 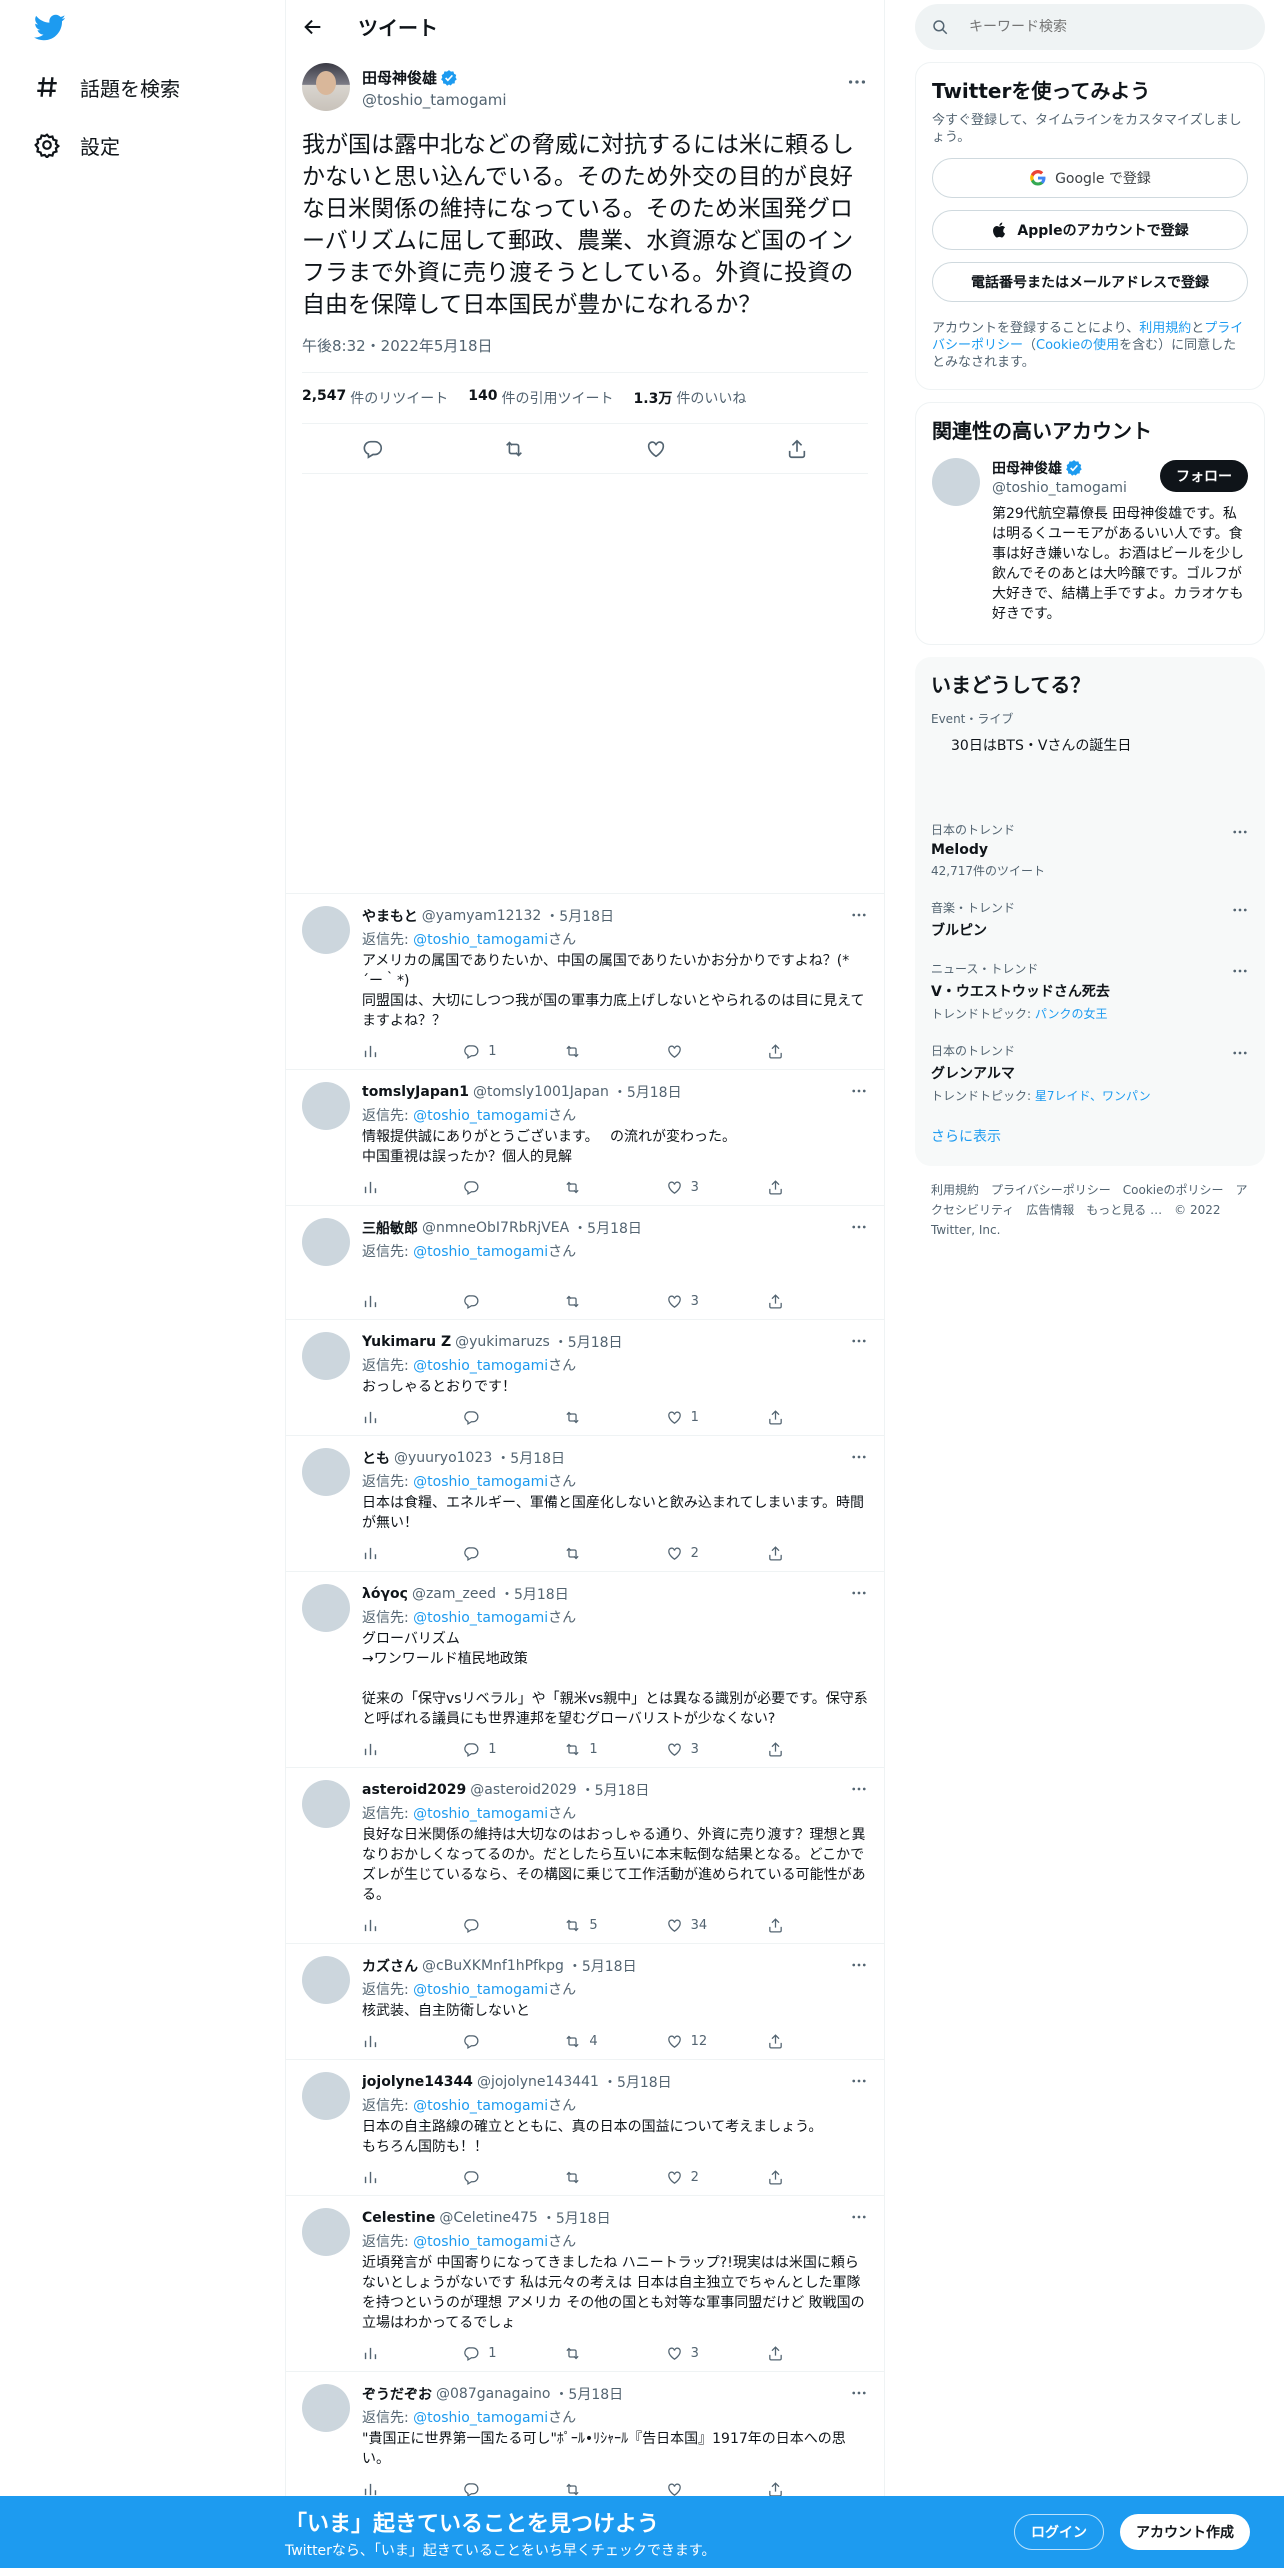 I want to click on reply-like-button: 34, so click(x=716, y=1925).